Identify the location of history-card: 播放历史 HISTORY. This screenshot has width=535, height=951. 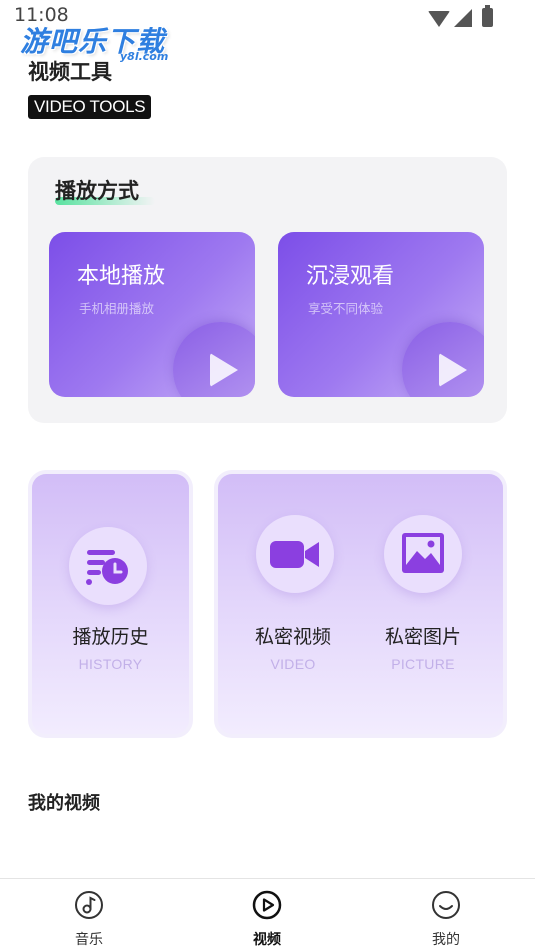
(110, 604).